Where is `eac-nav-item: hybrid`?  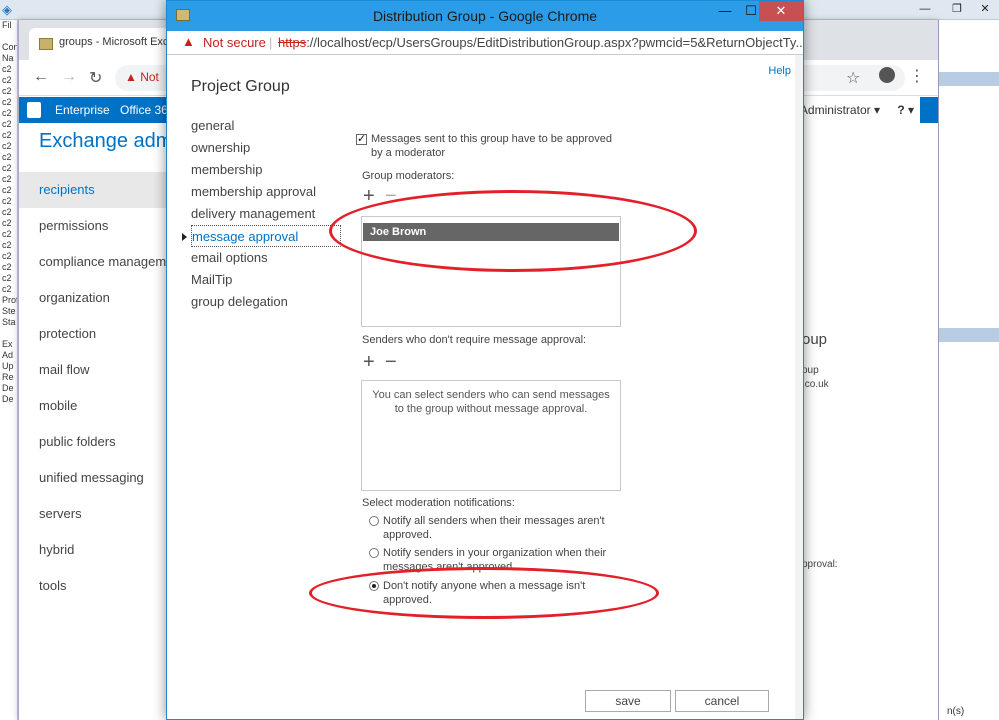
eac-nav-item: hybrid is located at coordinates (104, 550).